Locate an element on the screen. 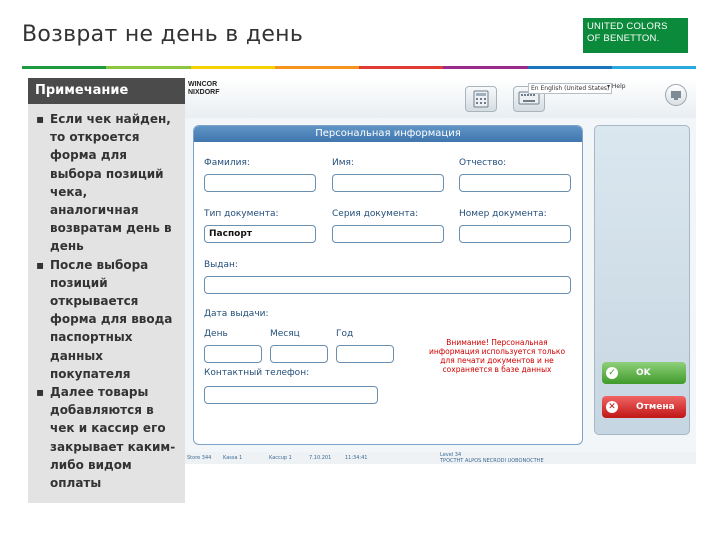 The height and width of the screenshot is (540, 720). benetton-logo: UNITED COLORS OF BENETTON. is located at coordinates (635, 35).